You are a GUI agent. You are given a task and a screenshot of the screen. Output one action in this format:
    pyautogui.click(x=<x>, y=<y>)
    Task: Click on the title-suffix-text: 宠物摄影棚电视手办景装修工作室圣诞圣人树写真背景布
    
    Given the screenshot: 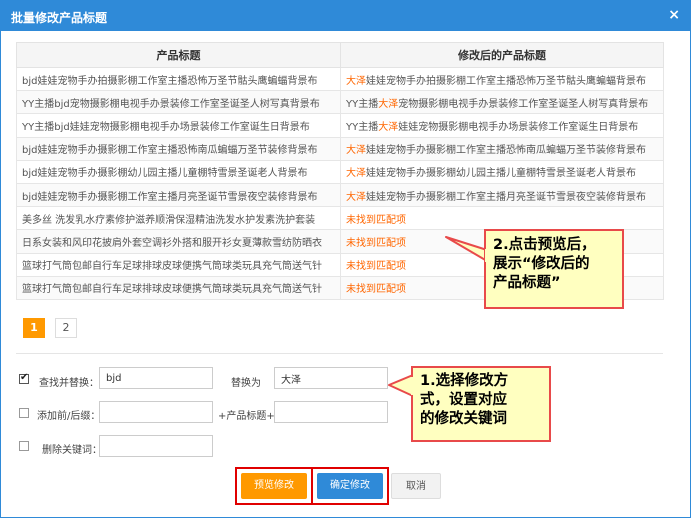 What is the action you would take?
    pyautogui.click(x=523, y=104)
    